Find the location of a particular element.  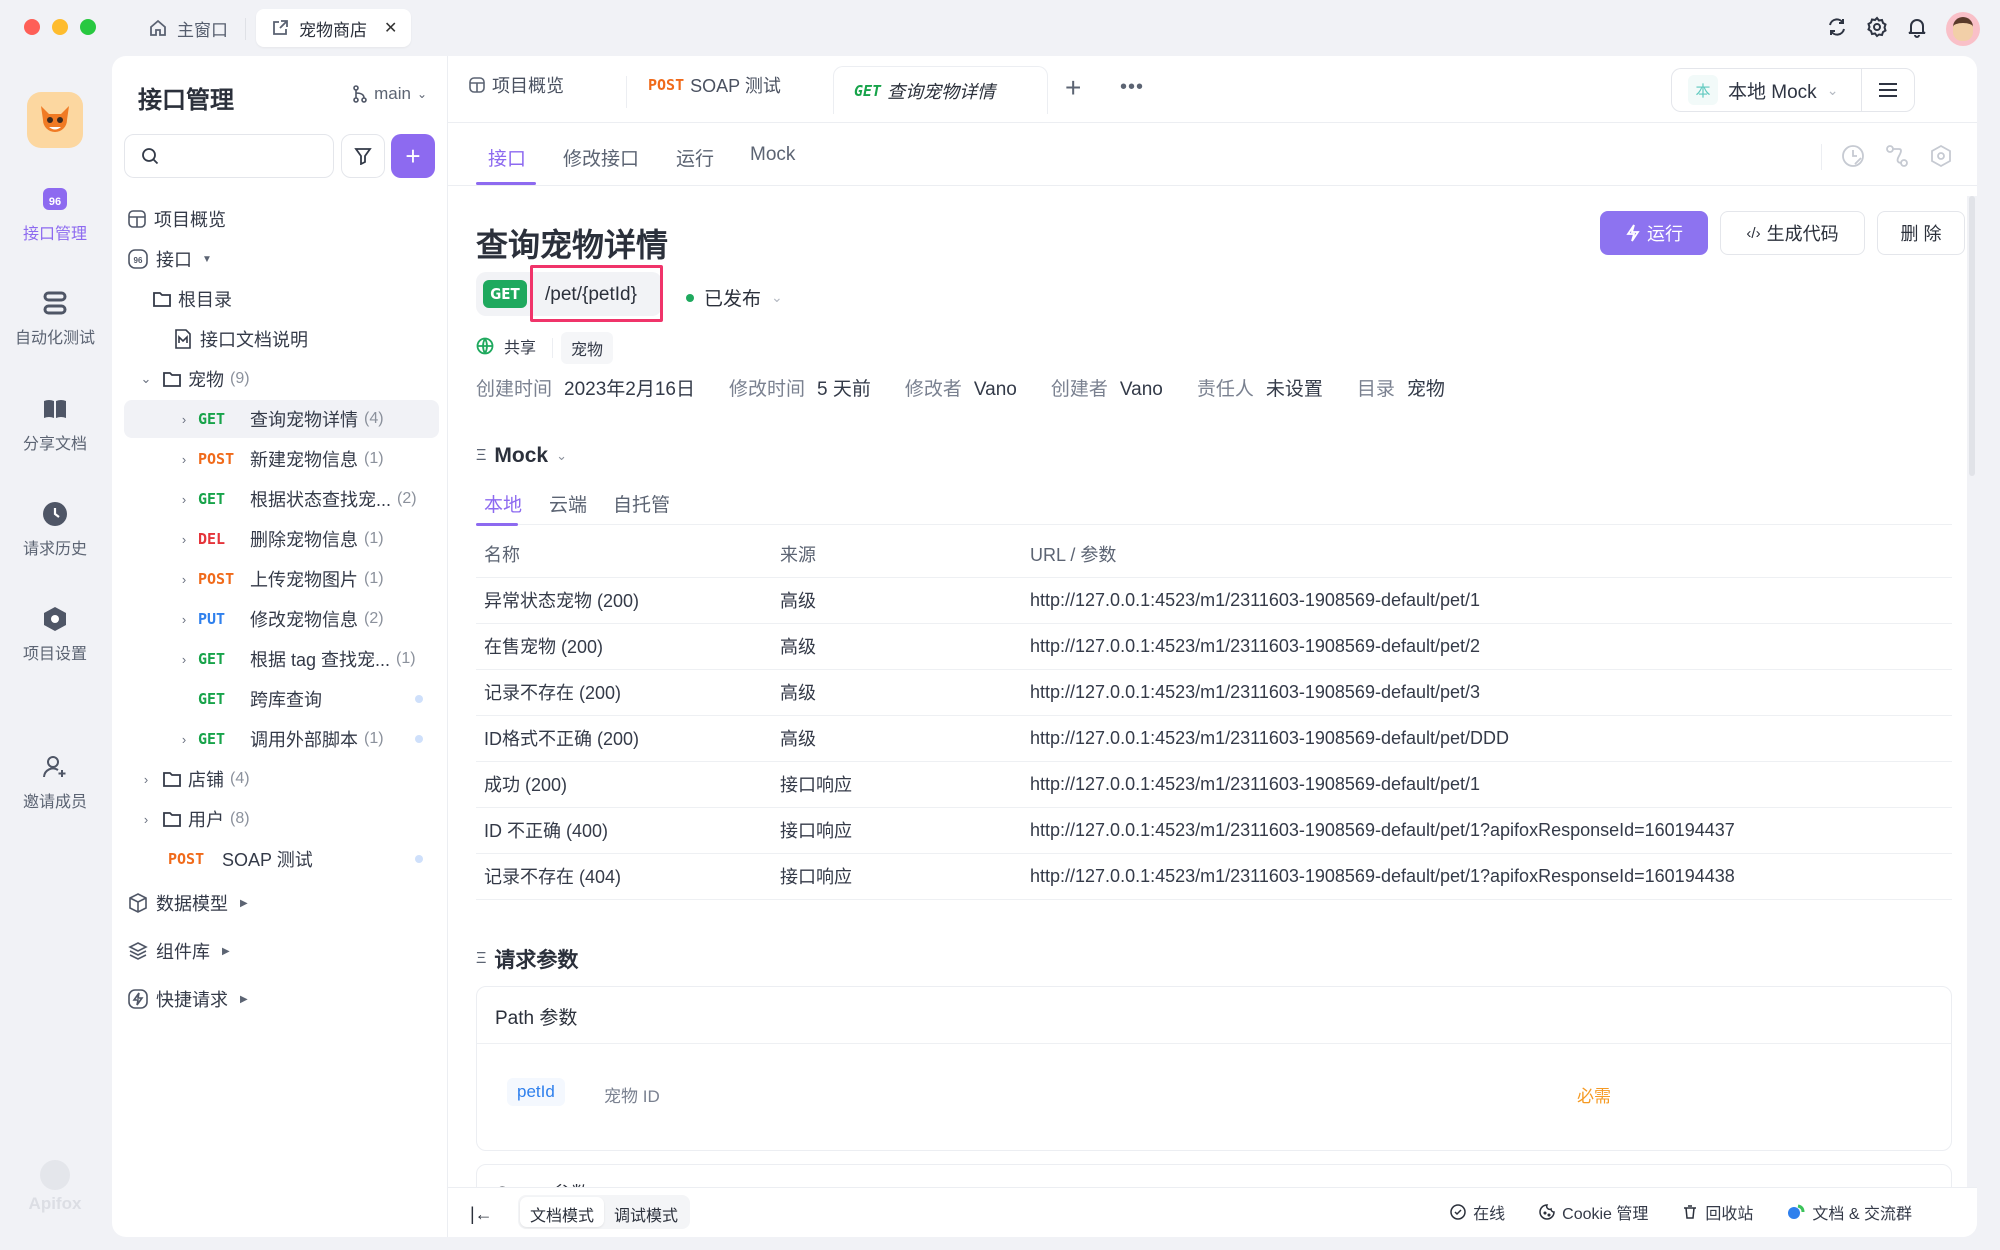

tree-item-endpoint: › POST 上传宠物图片 (1) is located at coordinates (281, 579).